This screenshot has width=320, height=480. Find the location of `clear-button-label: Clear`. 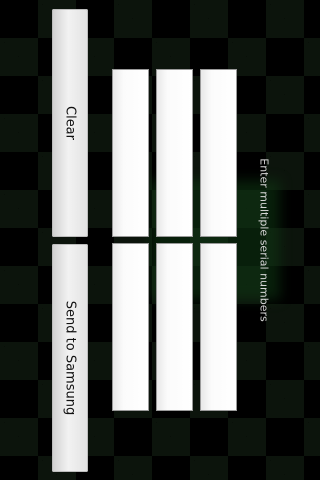

clear-button-label: Clear is located at coordinates (70, 123).